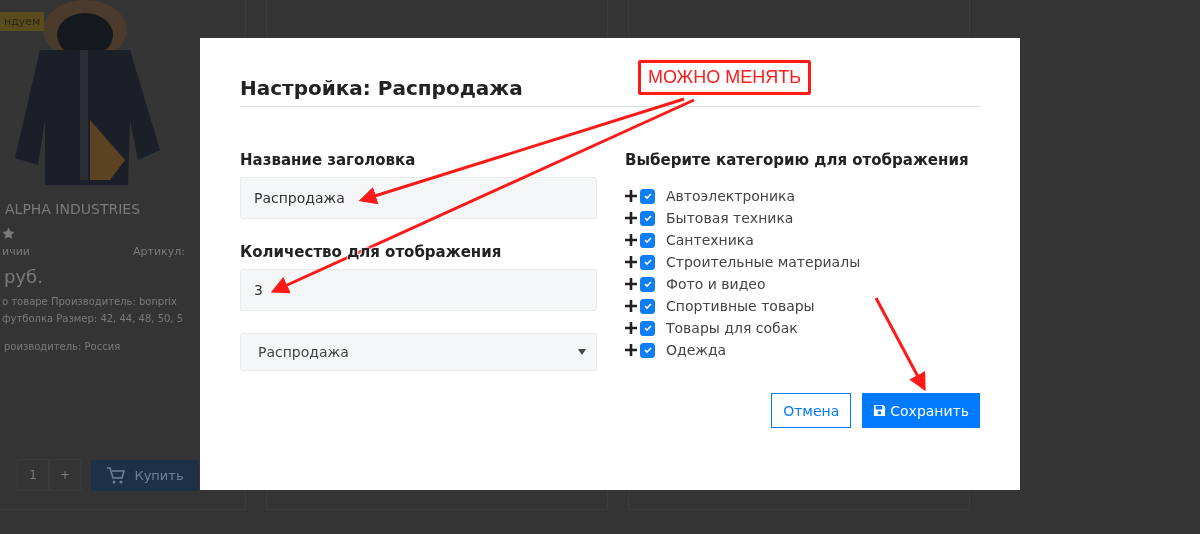 This screenshot has width=1200, height=534. I want to click on buy-button: Купить, so click(145, 475).